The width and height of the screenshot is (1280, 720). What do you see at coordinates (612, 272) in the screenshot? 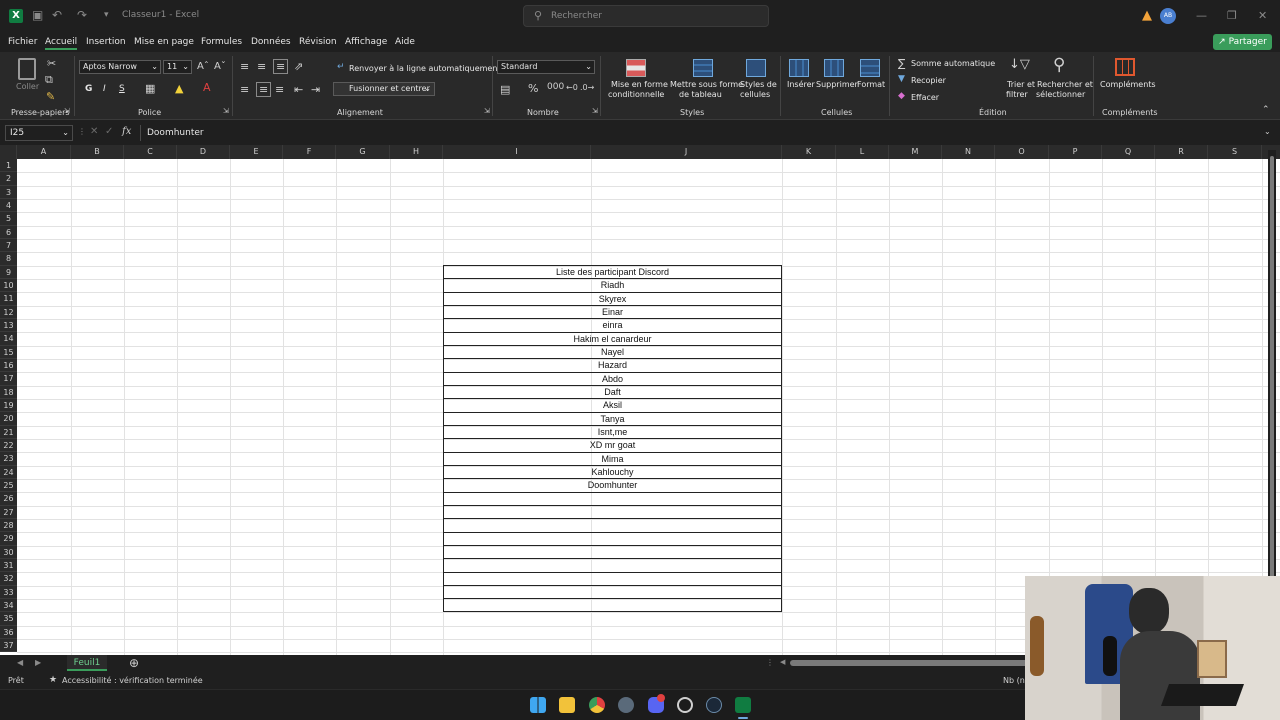
I see `table-header-cell: Liste des participant Discord` at bounding box center [612, 272].